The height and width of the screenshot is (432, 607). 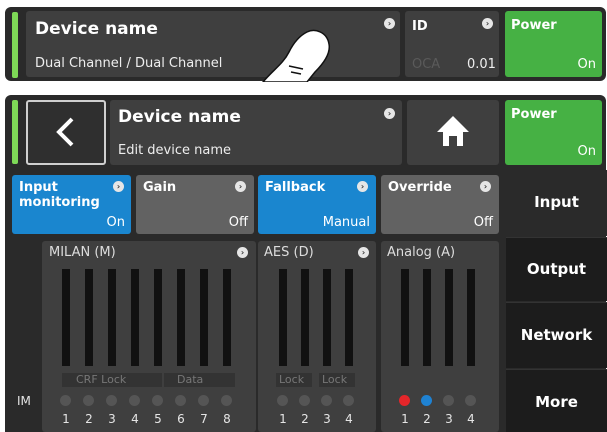 I want to click on side-nav-label: Output, so click(x=556, y=269).